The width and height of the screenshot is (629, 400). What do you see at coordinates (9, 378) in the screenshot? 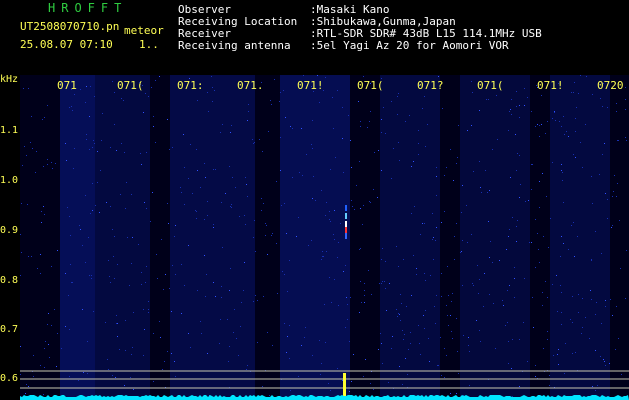
I see `y-tick-label: 0.6` at bounding box center [9, 378].